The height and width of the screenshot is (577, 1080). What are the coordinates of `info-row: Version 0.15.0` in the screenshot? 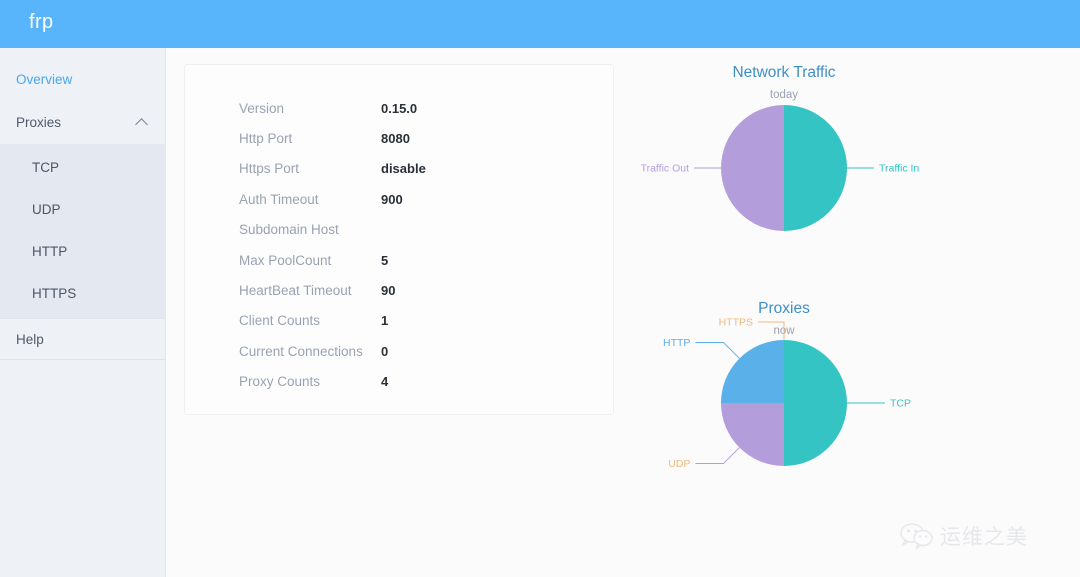 It's located at (399, 108).